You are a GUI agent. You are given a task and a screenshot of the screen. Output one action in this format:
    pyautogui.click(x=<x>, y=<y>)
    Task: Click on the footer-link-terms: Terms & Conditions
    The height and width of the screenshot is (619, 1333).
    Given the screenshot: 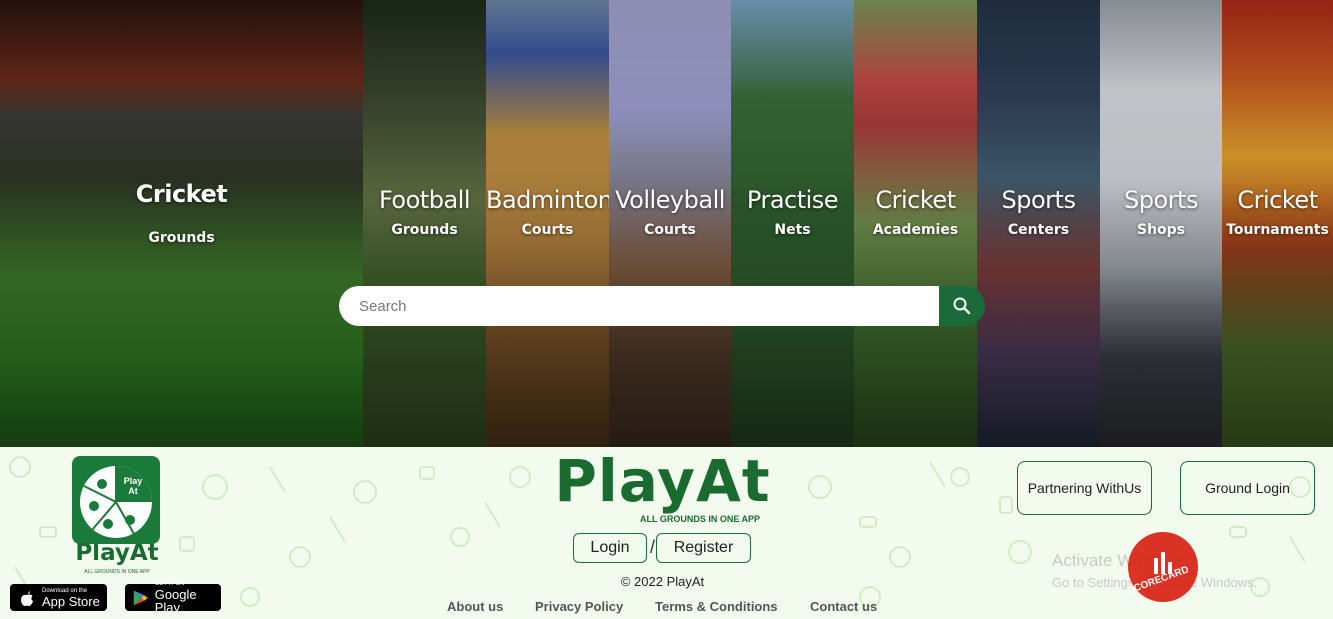 What is the action you would take?
    pyautogui.click(x=716, y=606)
    